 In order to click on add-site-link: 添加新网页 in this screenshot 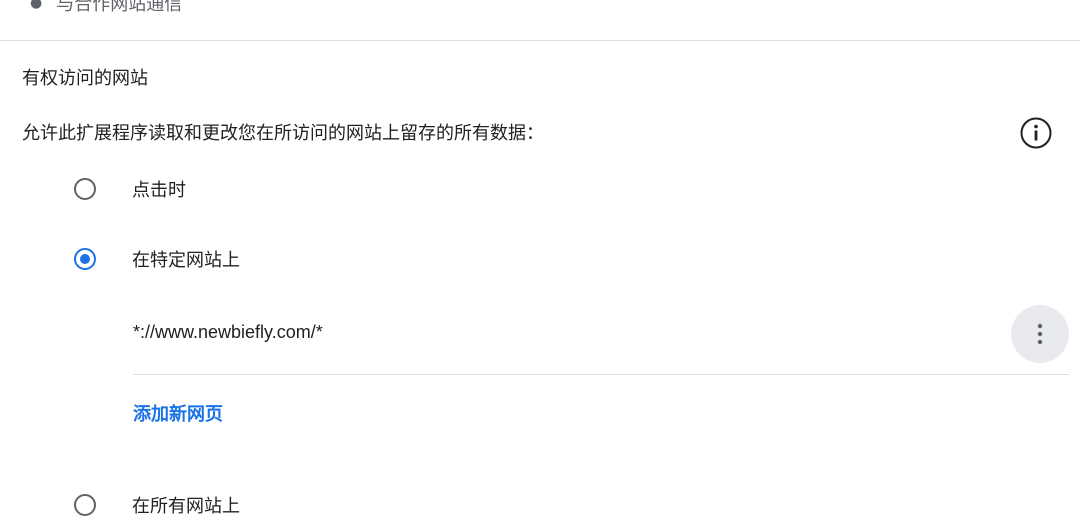, I will do `click(178, 413)`.